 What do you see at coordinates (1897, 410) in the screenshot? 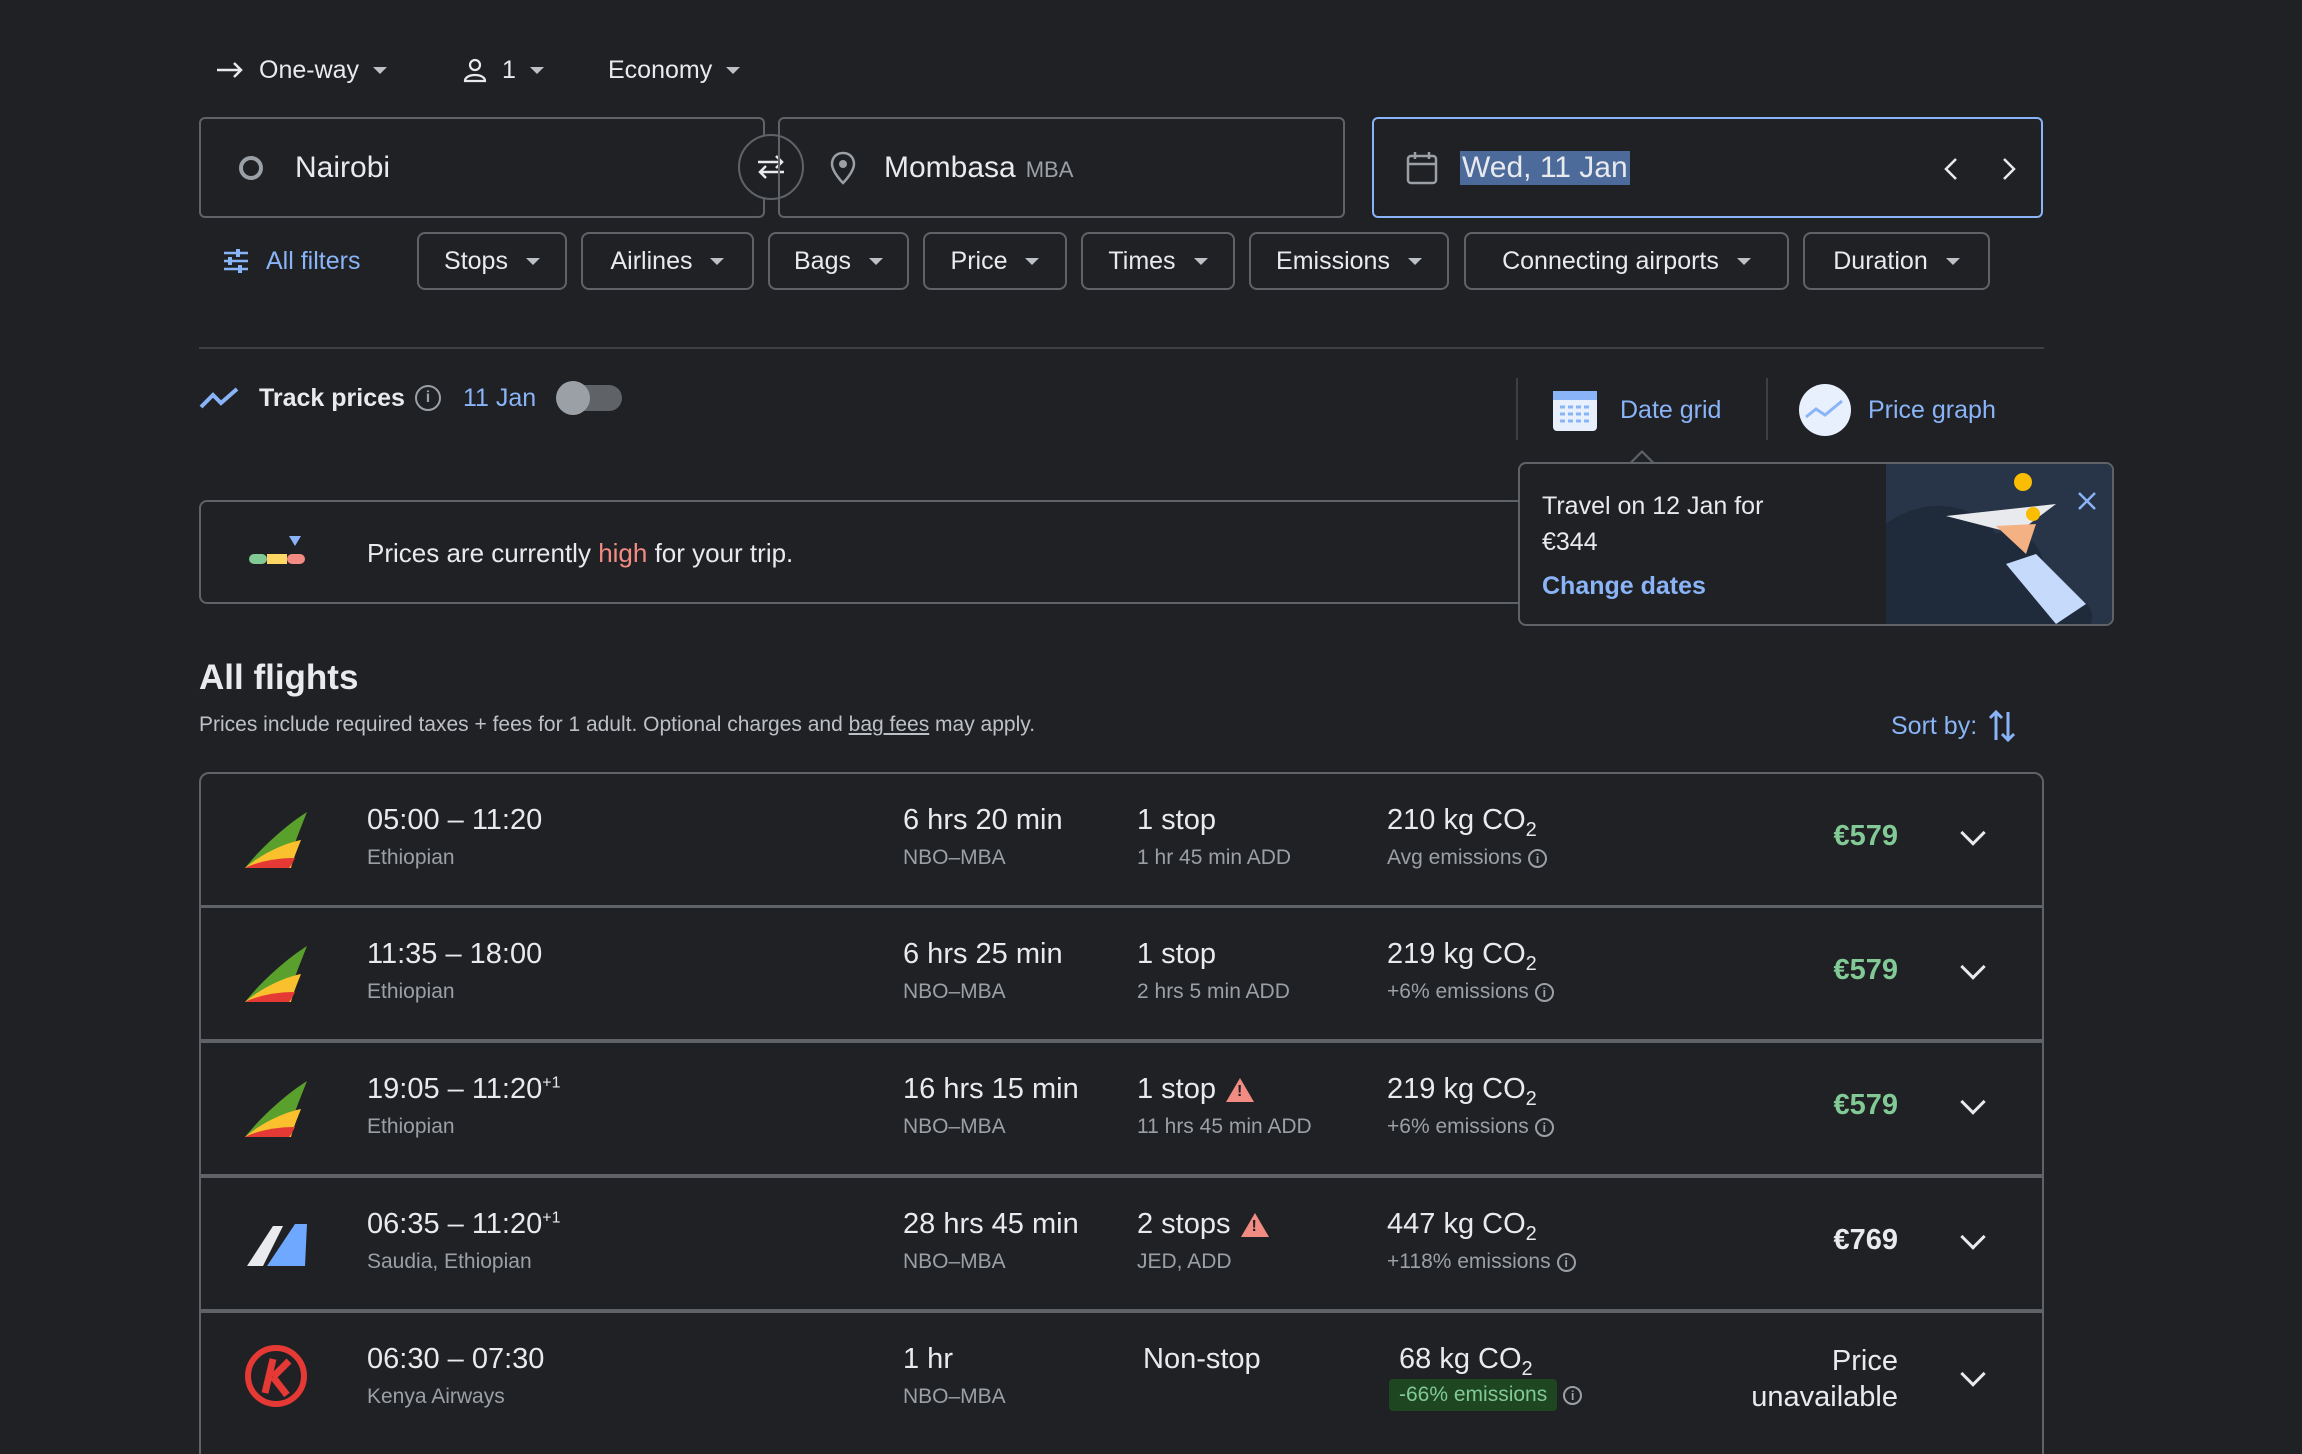
I see `price-graph-button: Price graph` at bounding box center [1897, 410].